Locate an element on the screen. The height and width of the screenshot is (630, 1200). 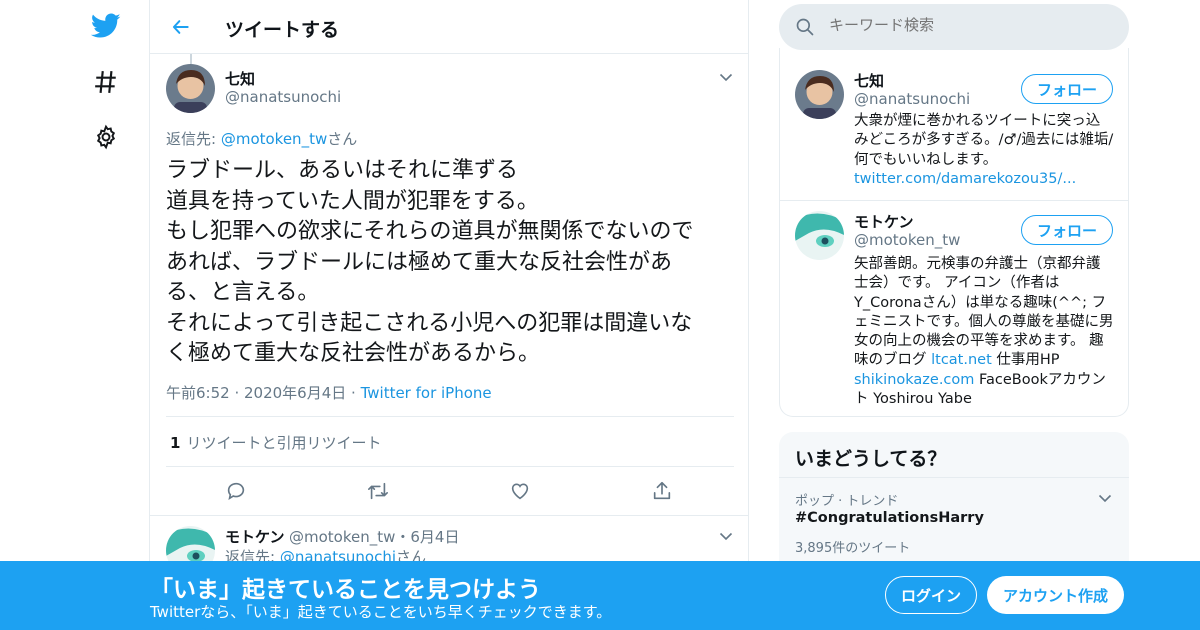
user-handle: @motoken_tw is located at coordinates (907, 240).